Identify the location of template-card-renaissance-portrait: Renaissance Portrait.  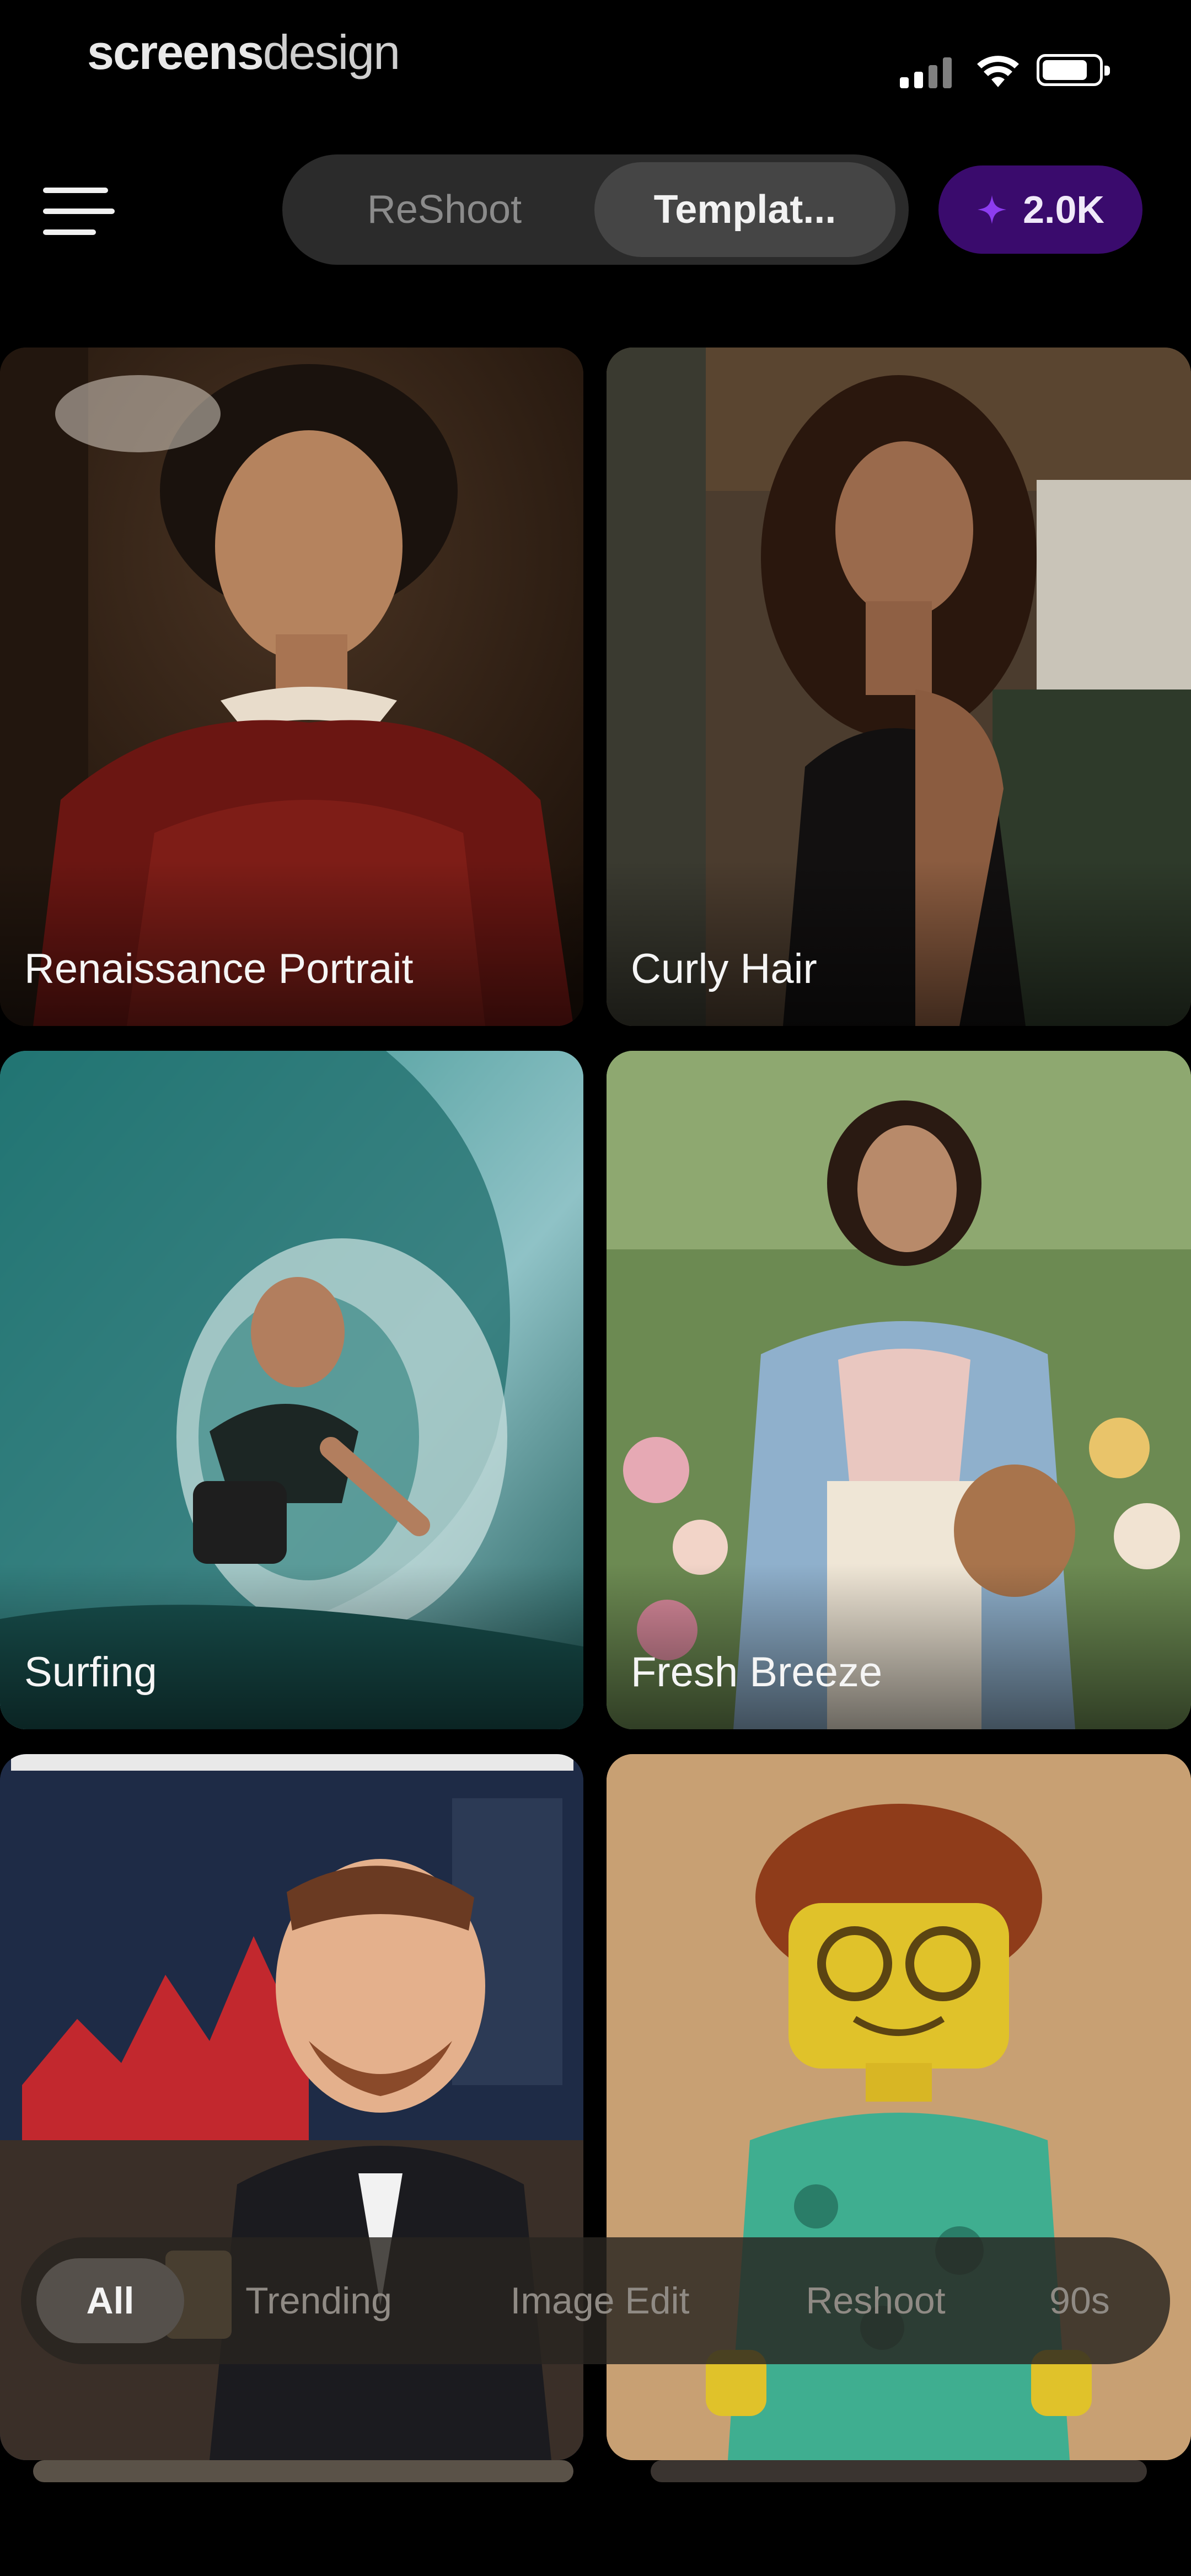
(291, 687).